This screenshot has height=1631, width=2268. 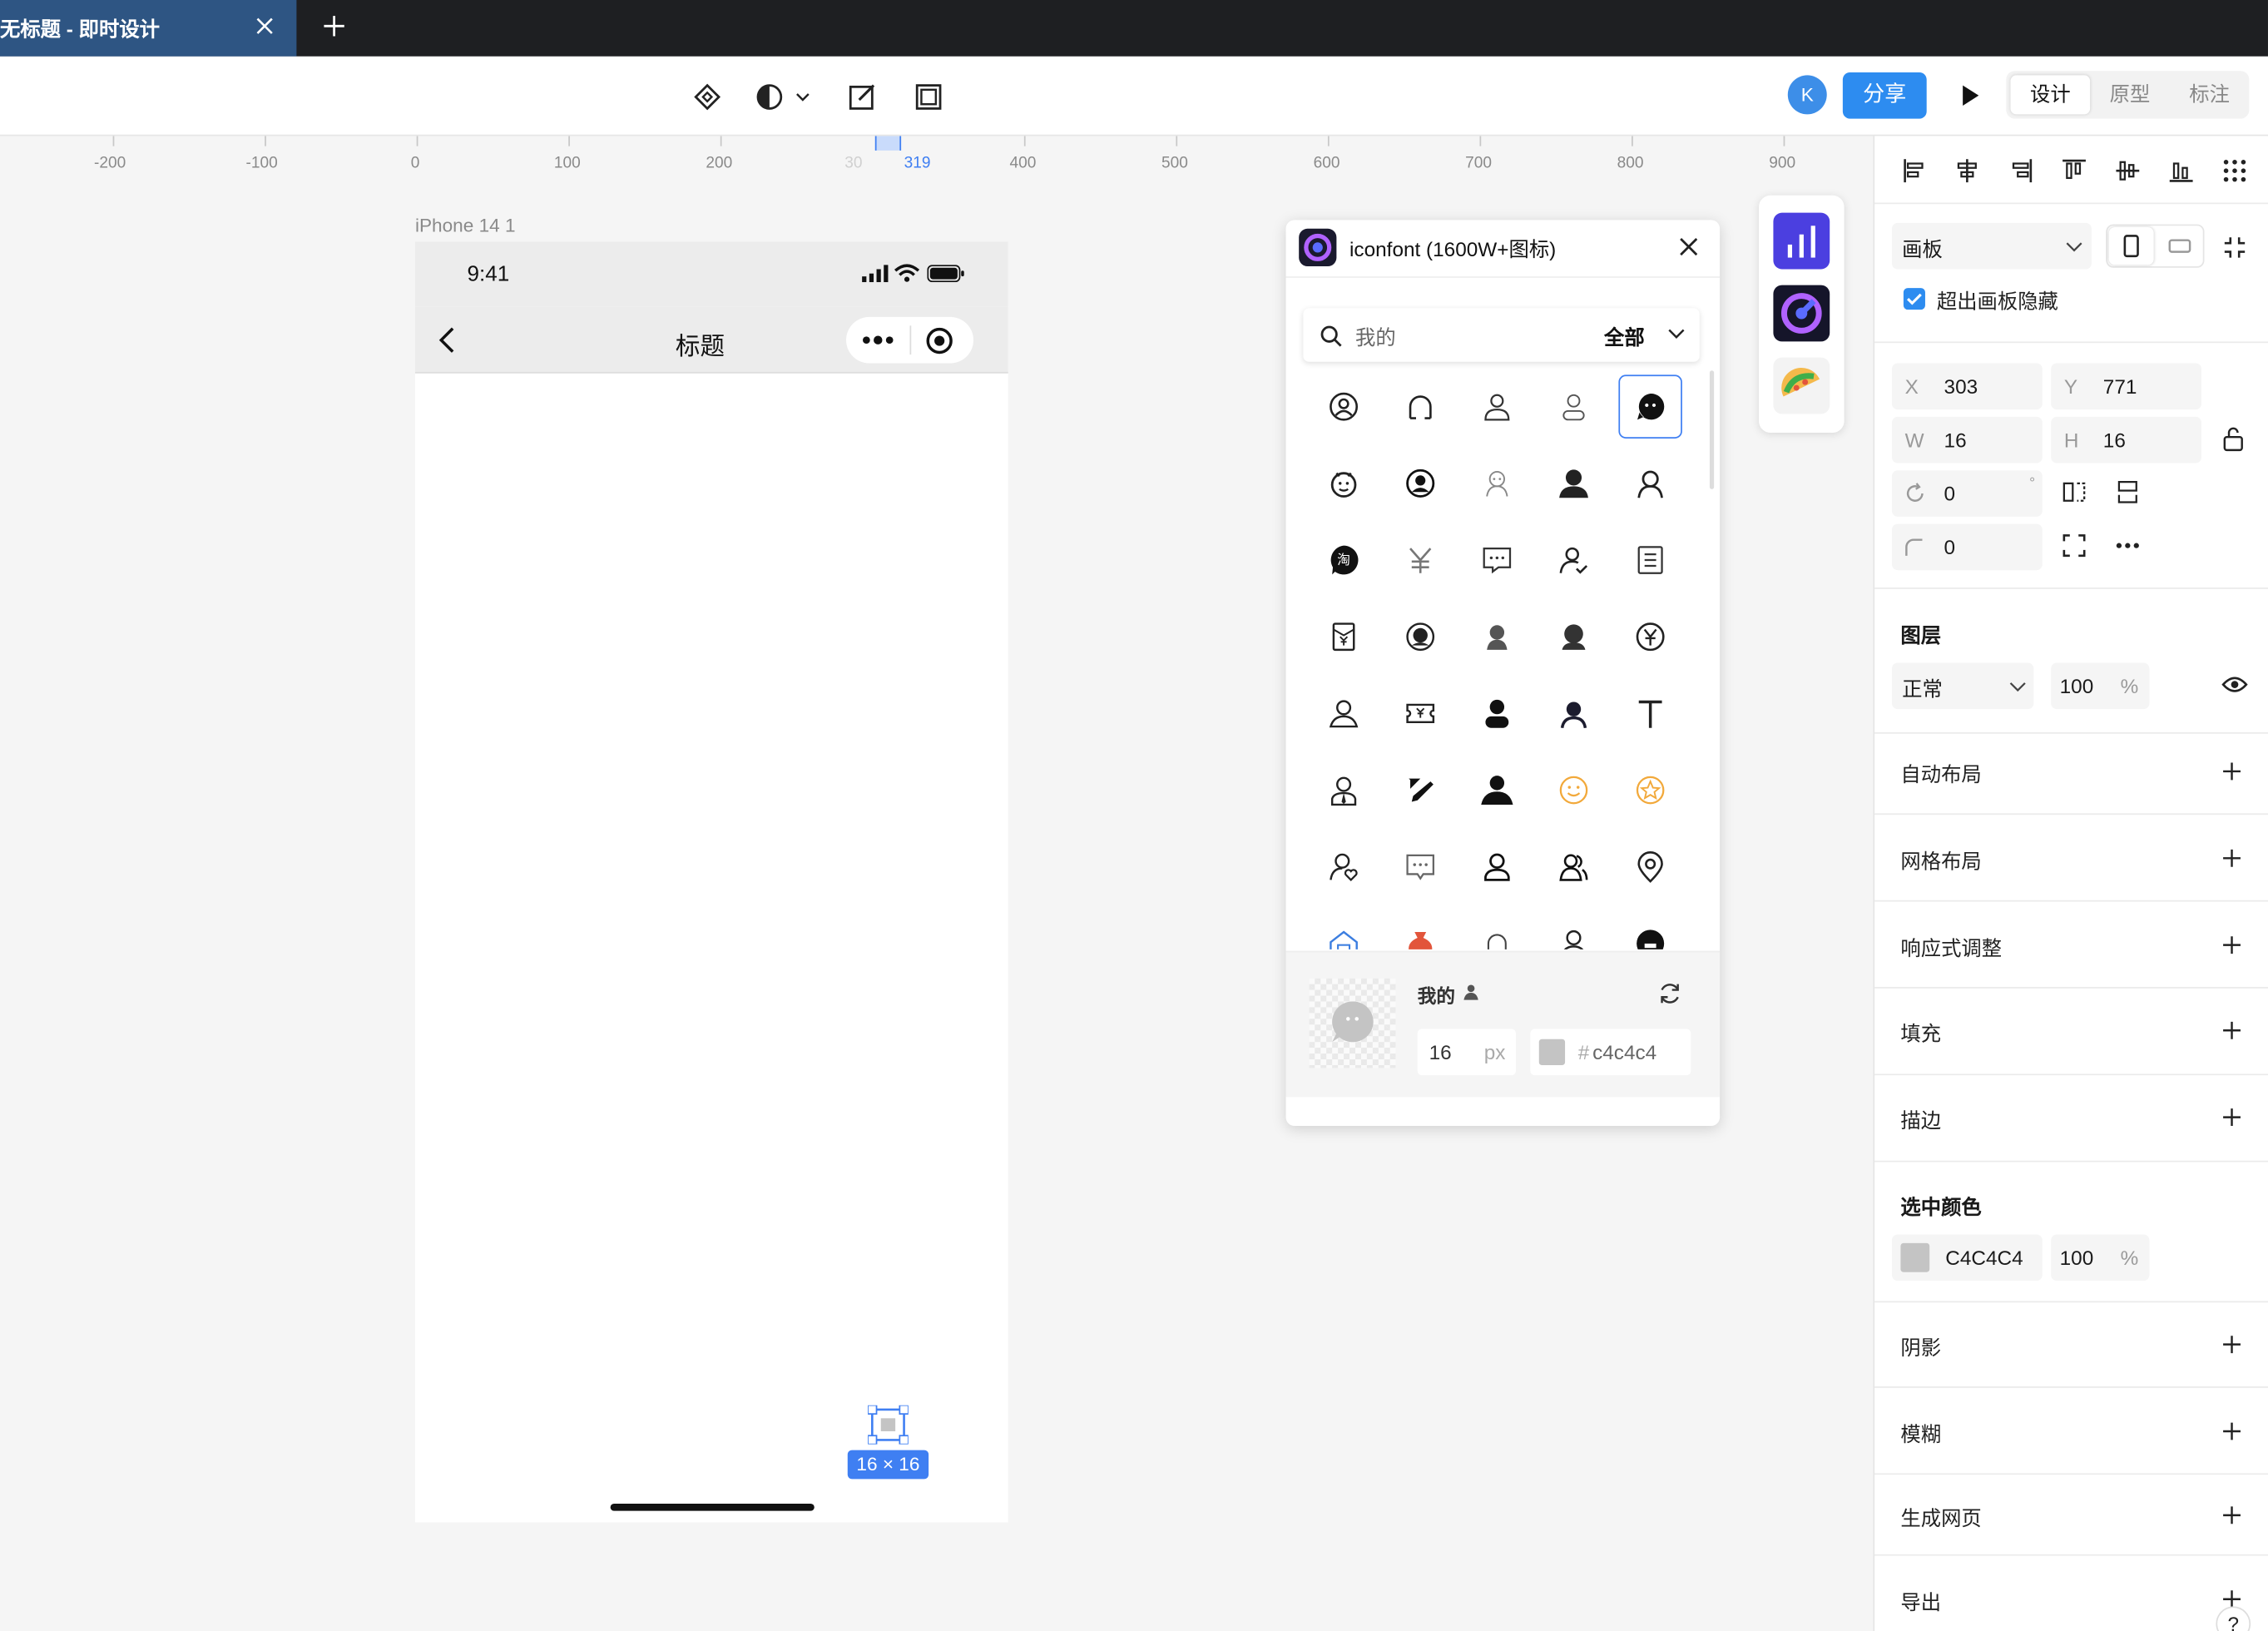 What do you see at coordinates (1914, 299) in the screenshot?
I see `clip-content-checkbox` at bounding box center [1914, 299].